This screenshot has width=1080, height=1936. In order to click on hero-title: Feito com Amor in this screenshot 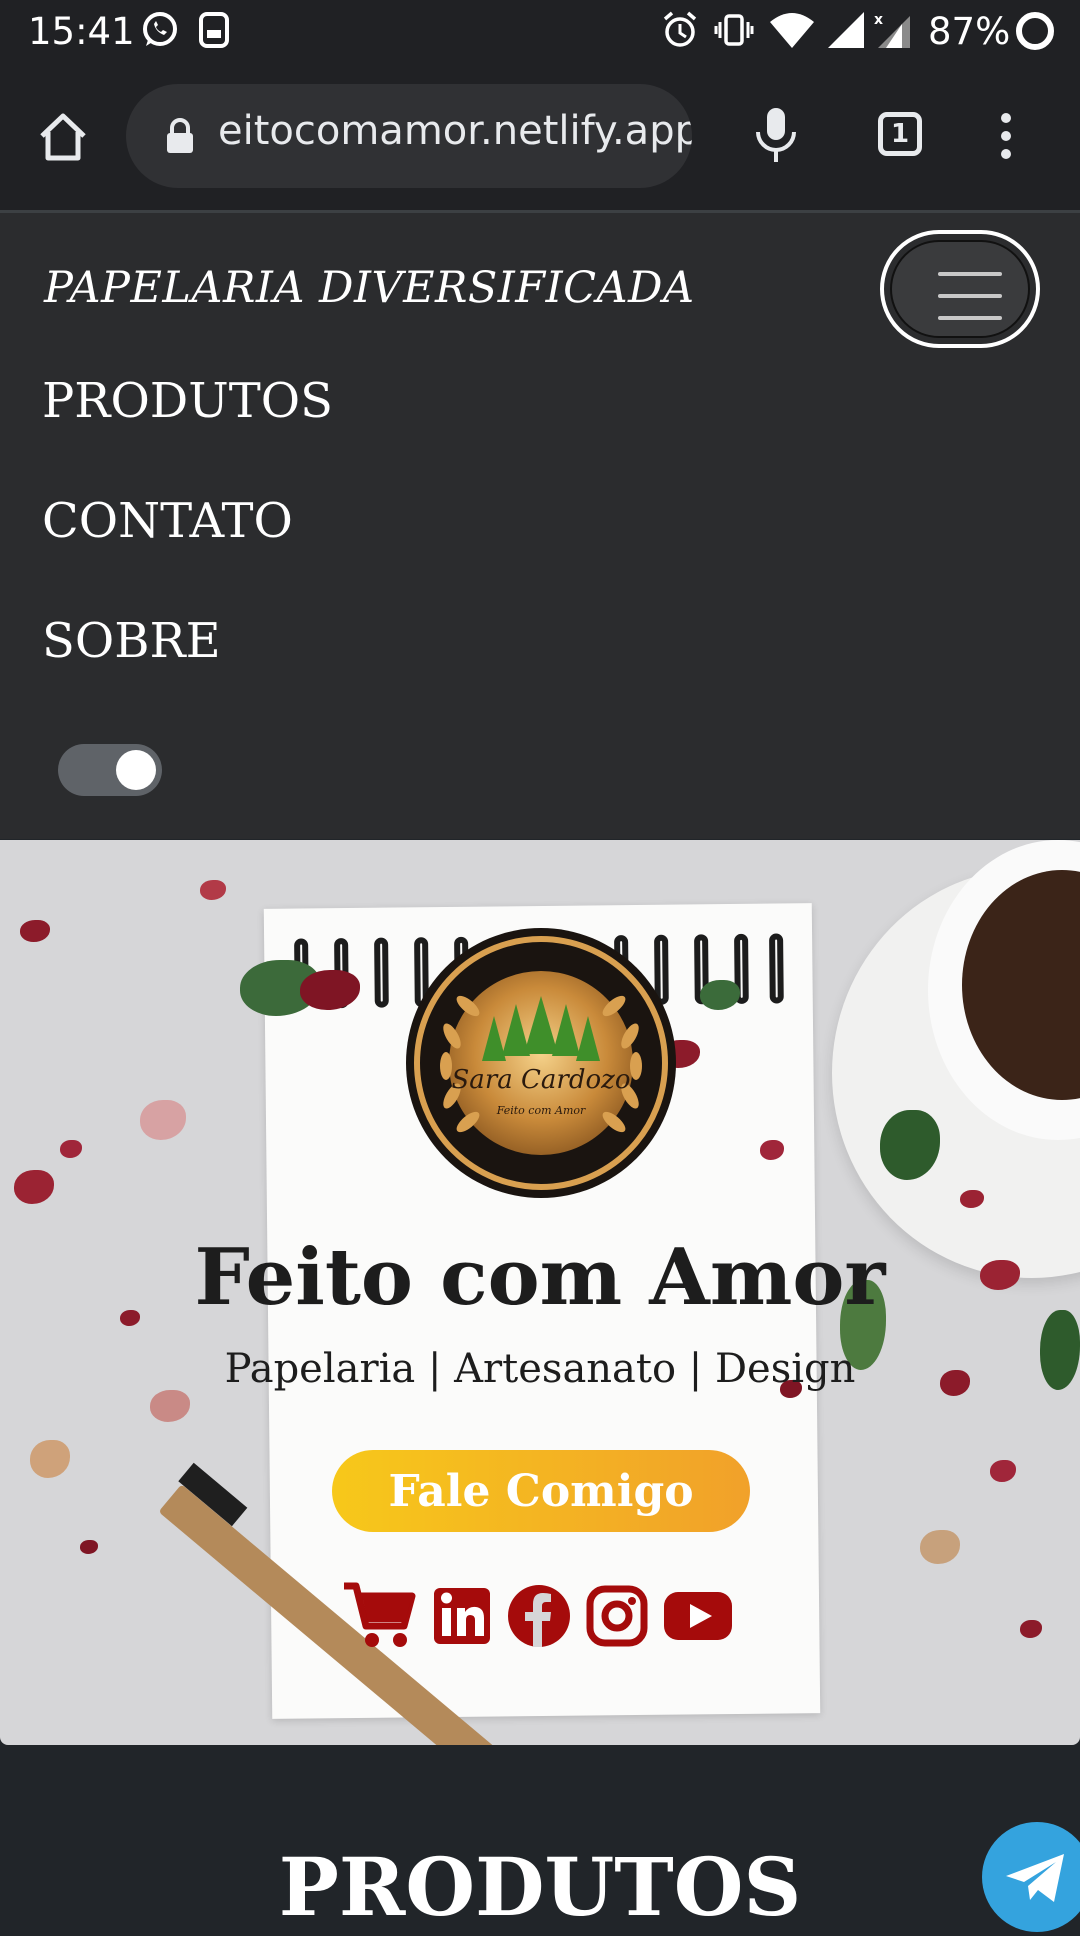, I will do `click(540, 1277)`.